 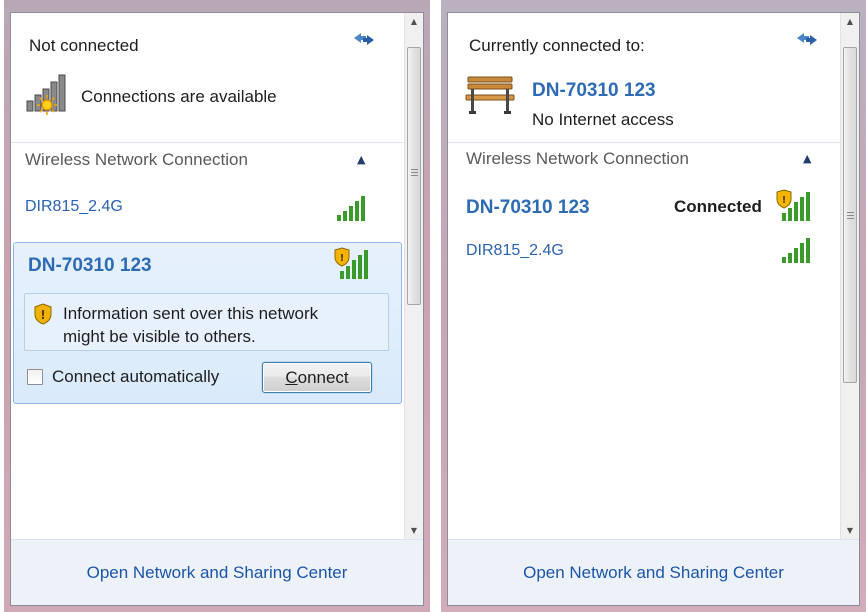 What do you see at coordinates (718, 206) in the screenshot?
I see `connection-status: Connected` at bounding box center [718, 206].